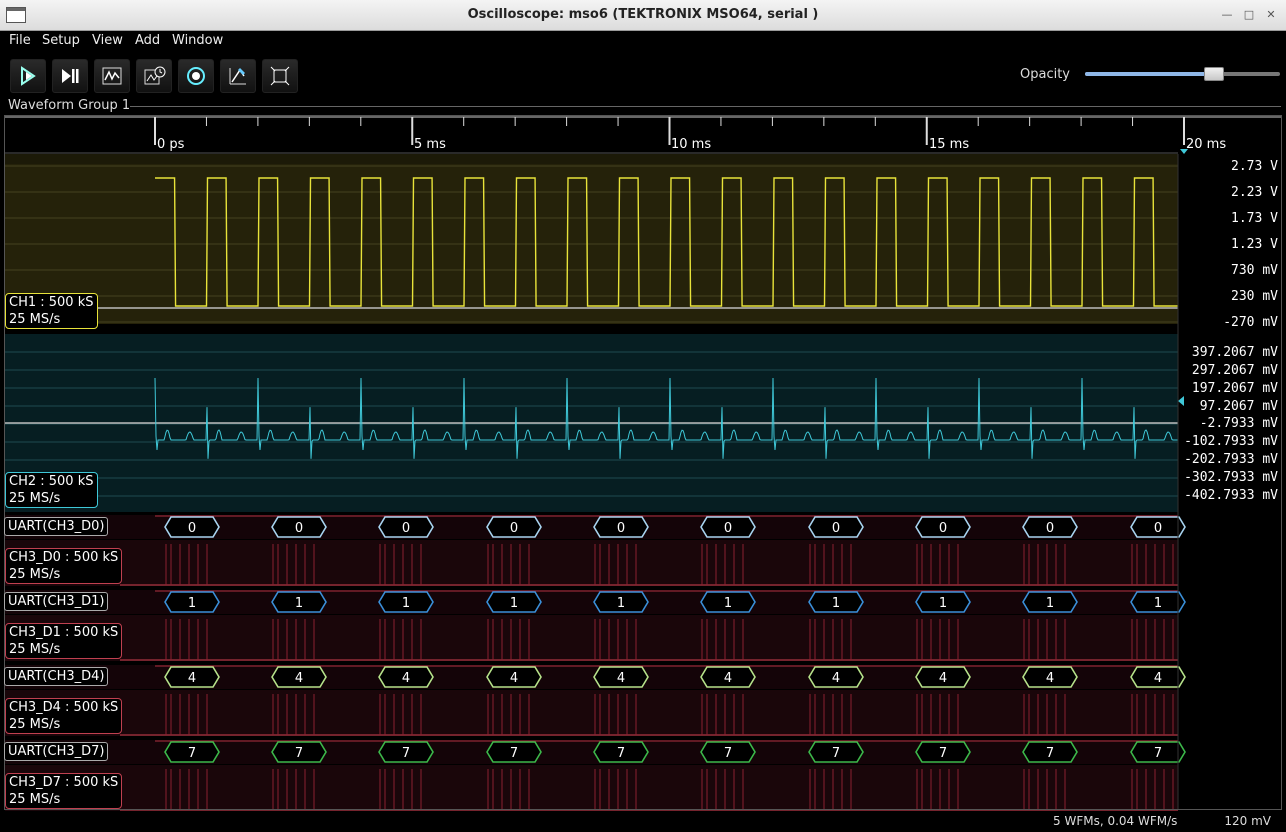 Image resolution: width=1286 pixels, height=832 pixels. I want to click on uart-d0-label: UART(CH3_D0), so click(56, 526).